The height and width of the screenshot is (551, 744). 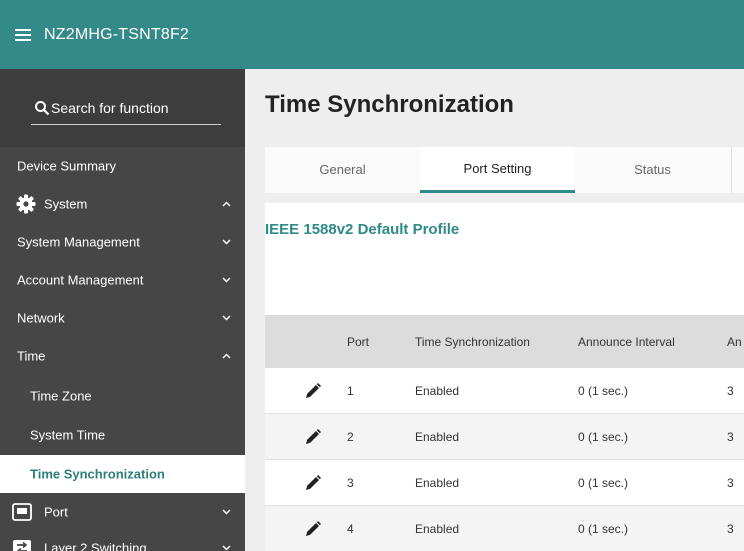 What do you see at coordinates (23, 35) in the screenshot?
I see `menu-icon` at bounding box center [23, 35].